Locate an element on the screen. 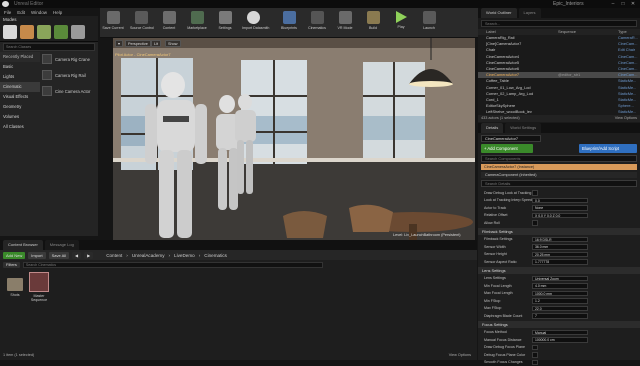  filters-button: Filters is located at coordinates (11, 265).